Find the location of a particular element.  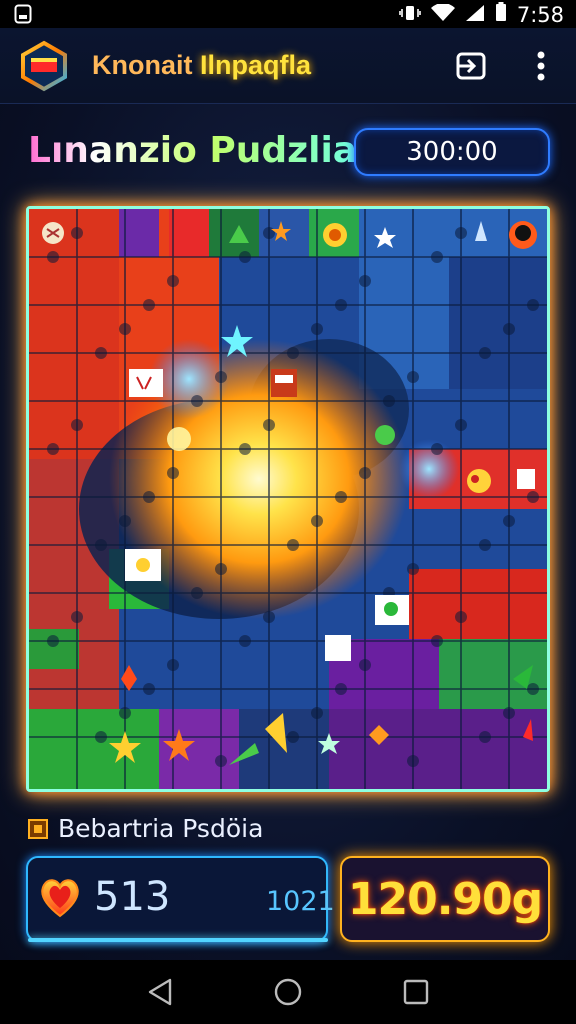

home-circle-icon is located at coordinates (288, 992).